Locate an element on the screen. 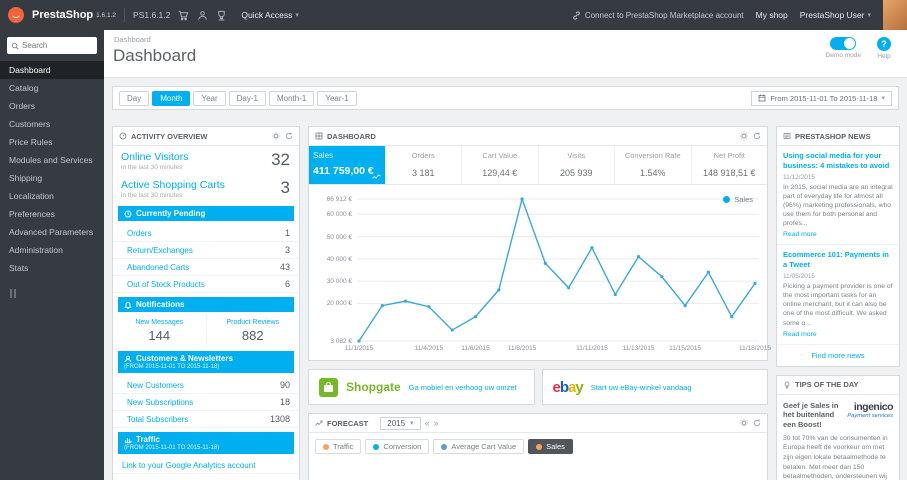 This screenshot has height=480, width=907. pending-returns-link: Return/Exchanges is located at coordinates (160, 250).